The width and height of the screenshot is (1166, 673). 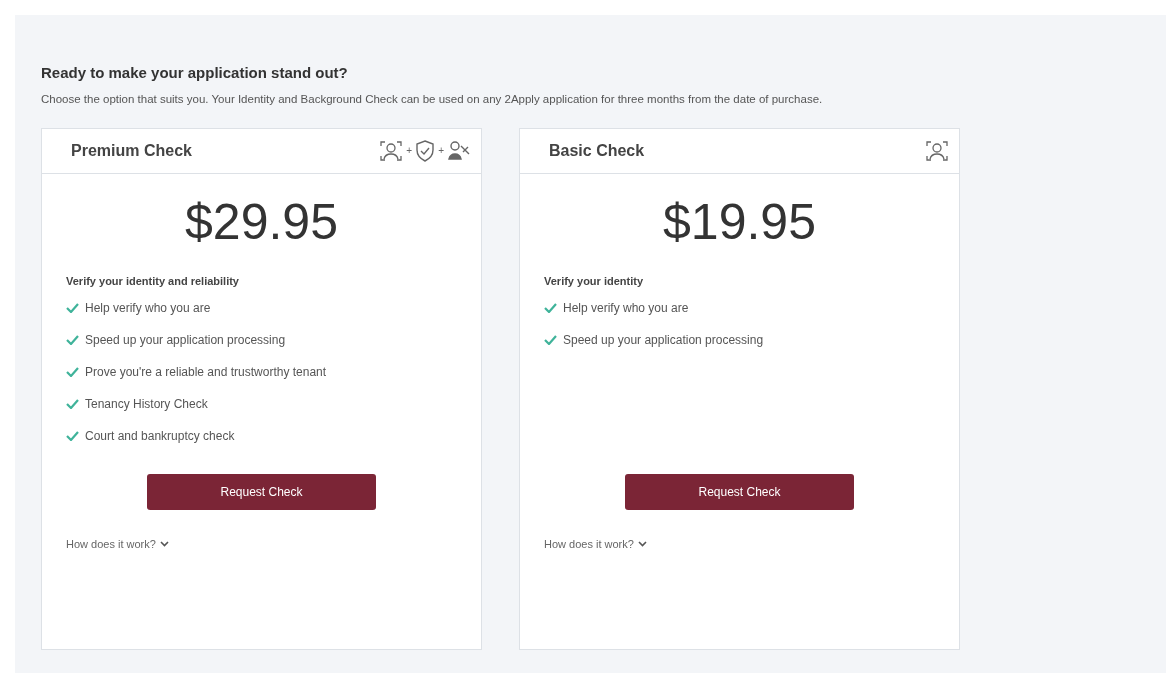 I want to click on intro-text: Choose the option that suits you. Your Identity and Background Check can be used on any 2Apply application for three months from the date of purchase., so click(x=432, y=99).